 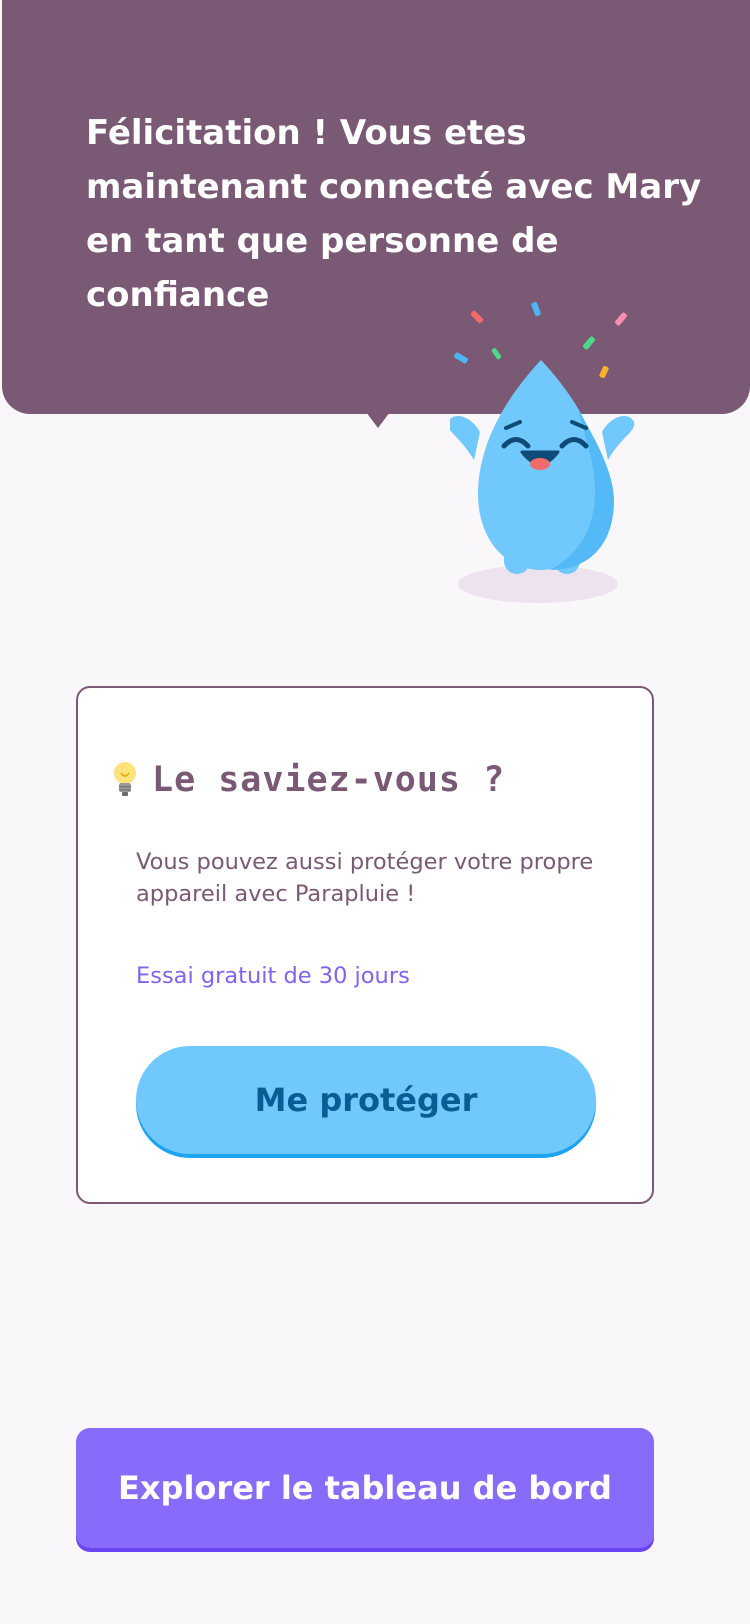 I want to click on happy-water-drop-mascot-icon, so click(x=542, y=452).